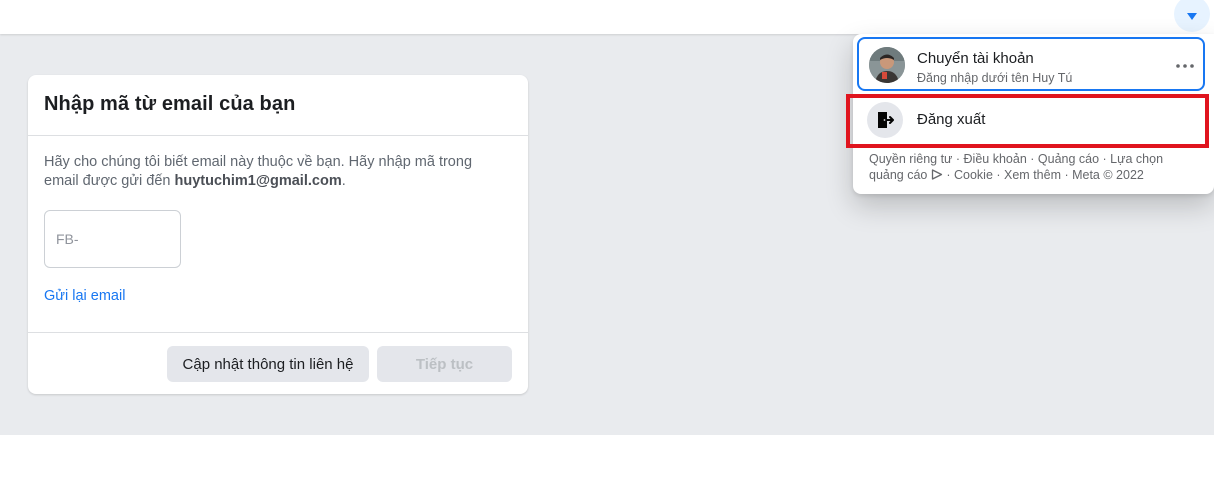 The image size is (1214, 488). I want to click on logout-menu-item: Đăng xuất, so click(1031, 120).